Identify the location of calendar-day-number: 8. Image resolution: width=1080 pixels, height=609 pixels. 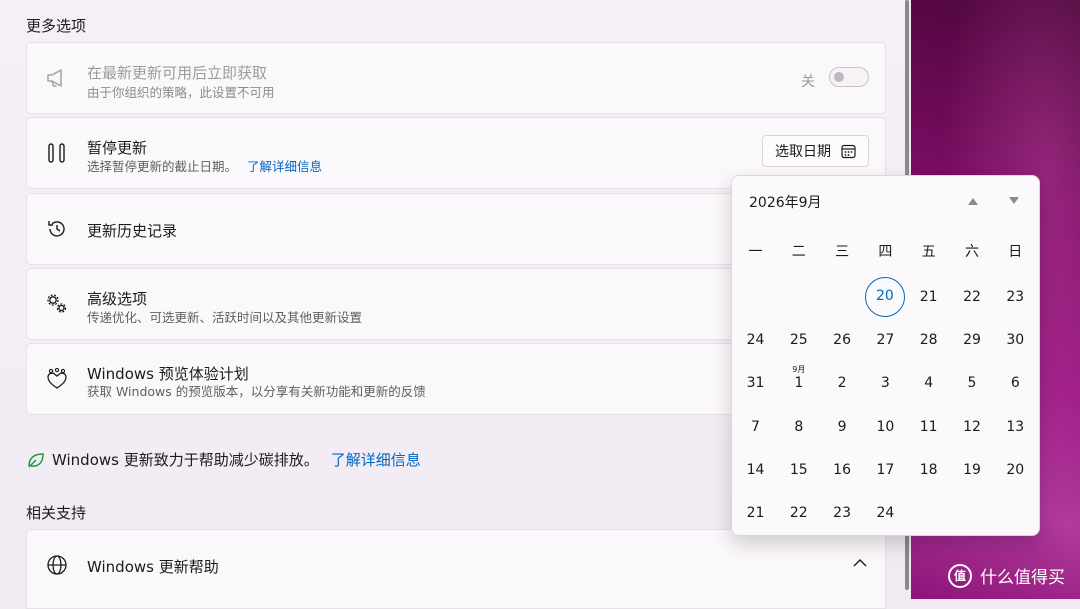
(799, 427).